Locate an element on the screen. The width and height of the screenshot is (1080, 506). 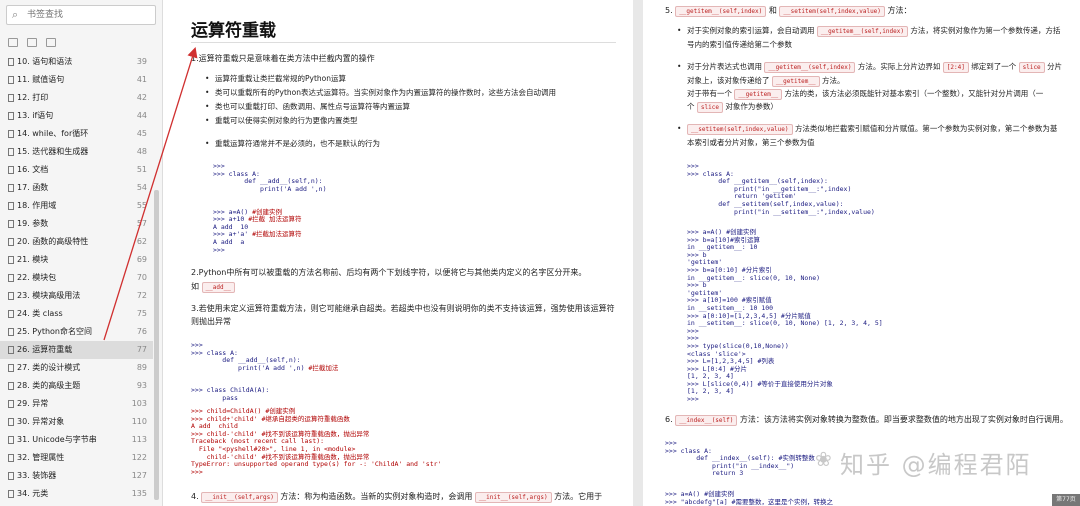
bullet-continuation: 本索引或者分片对象，第三个参数为值 is located at coordinates (751, 142).